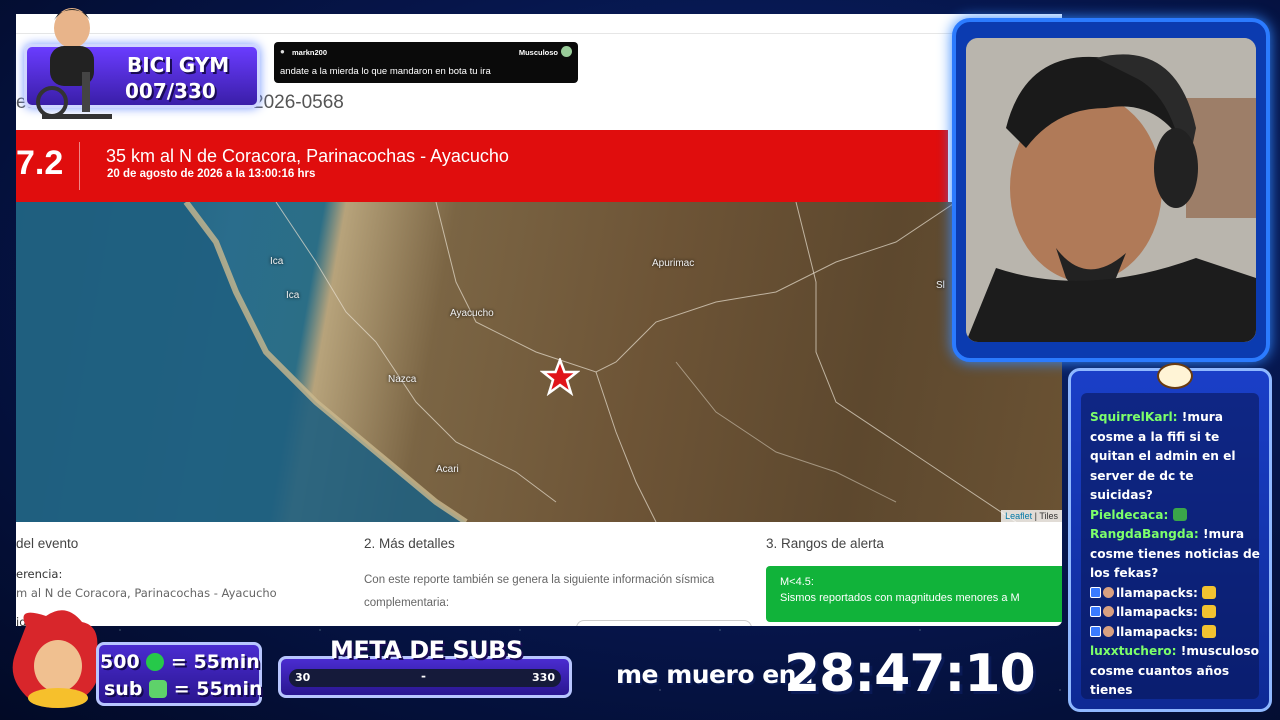 The image size is (1280, 720). I want to click on section-event: del evento, so click(47, 543).